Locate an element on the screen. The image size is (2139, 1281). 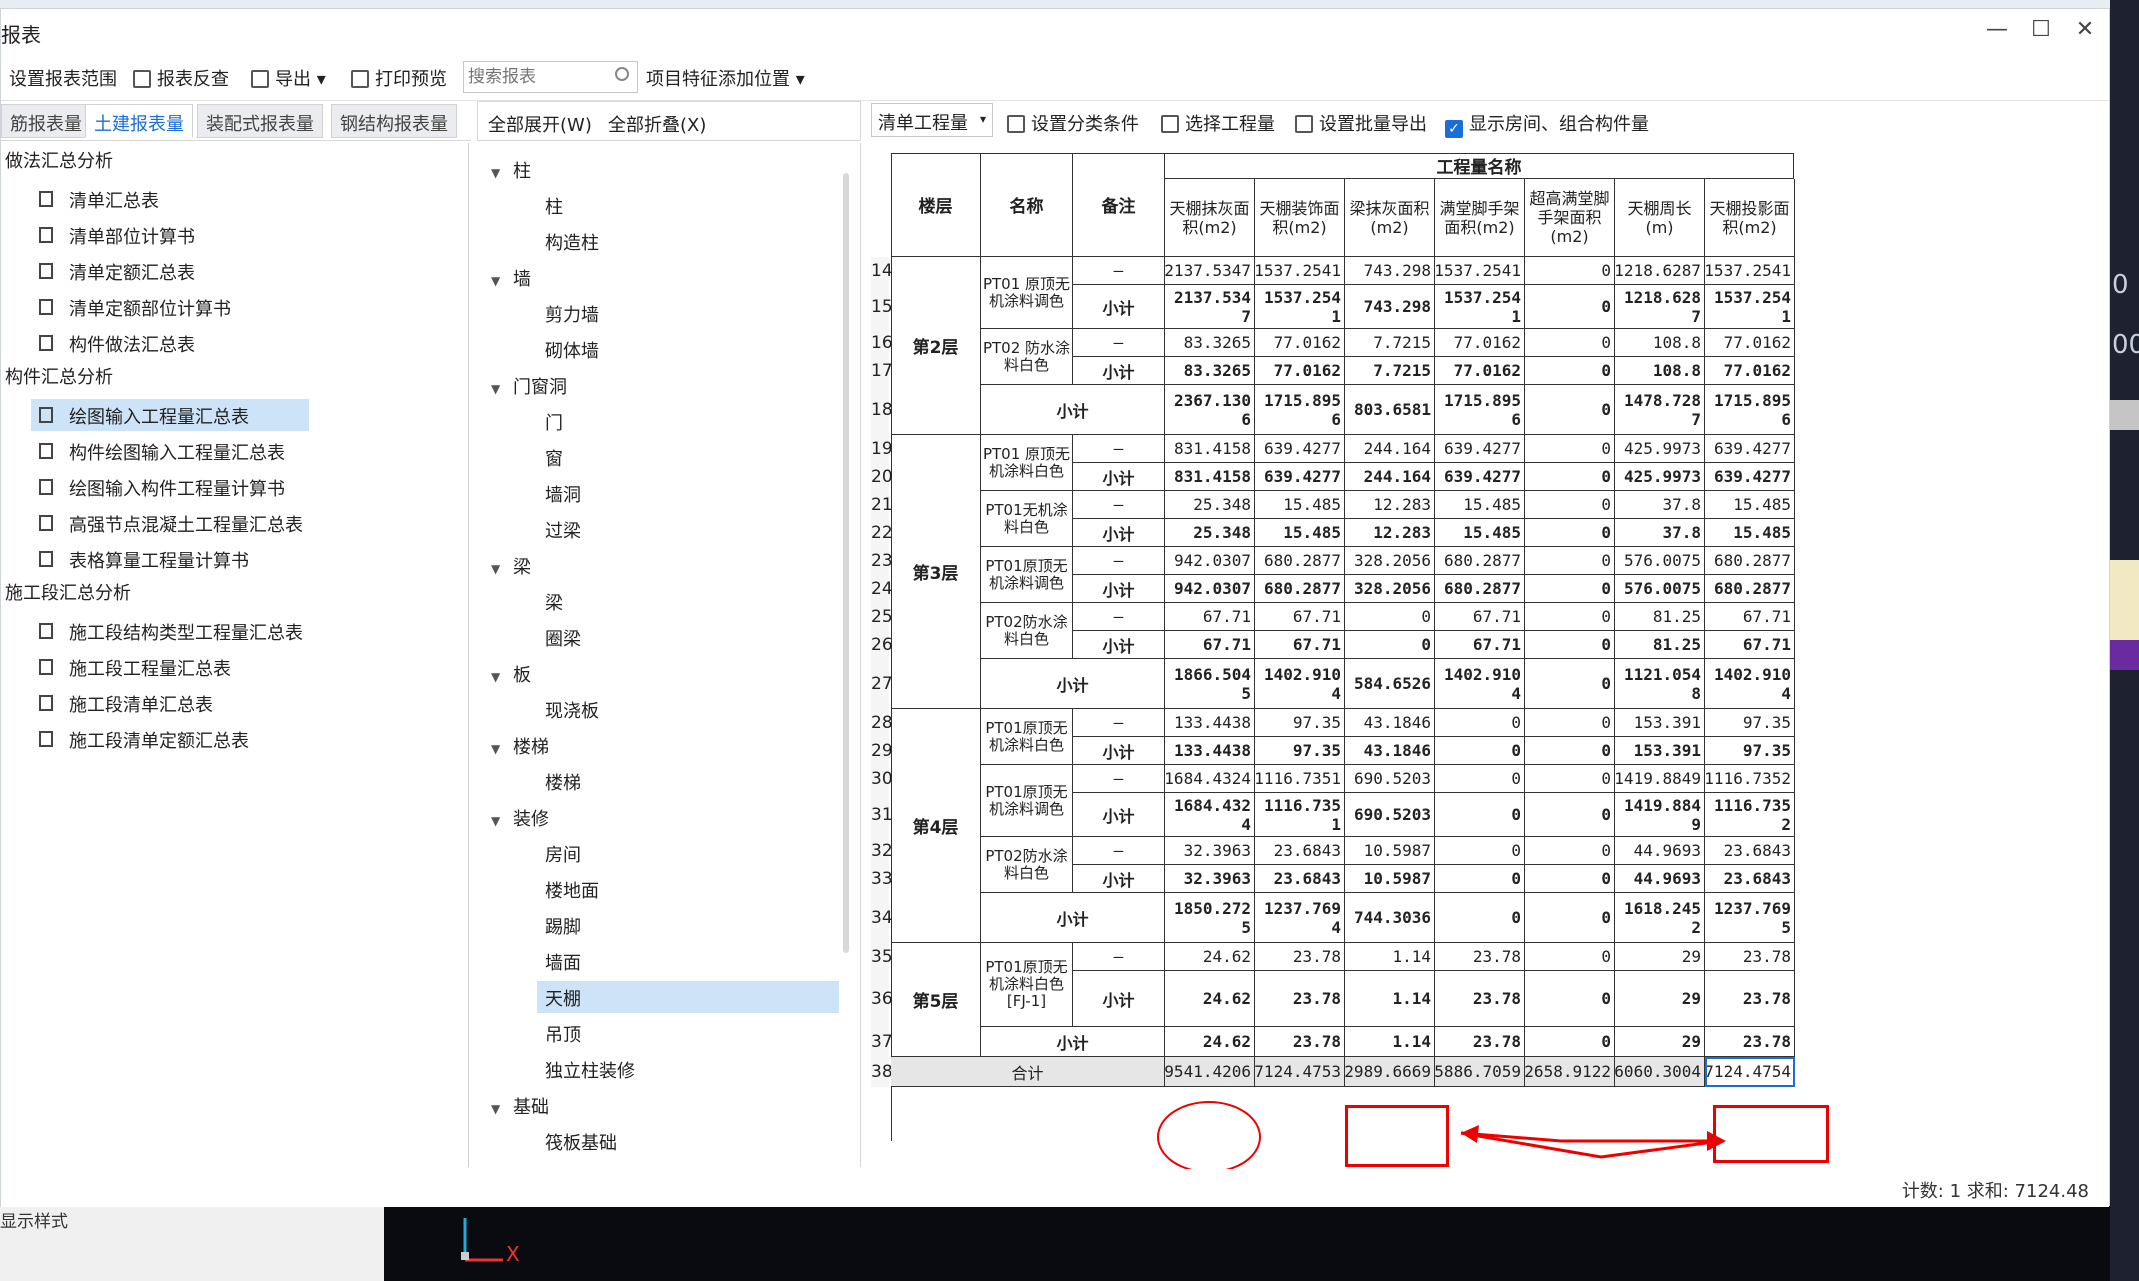
tree-category: ▼ 板 is located at coordinates (511, 674).